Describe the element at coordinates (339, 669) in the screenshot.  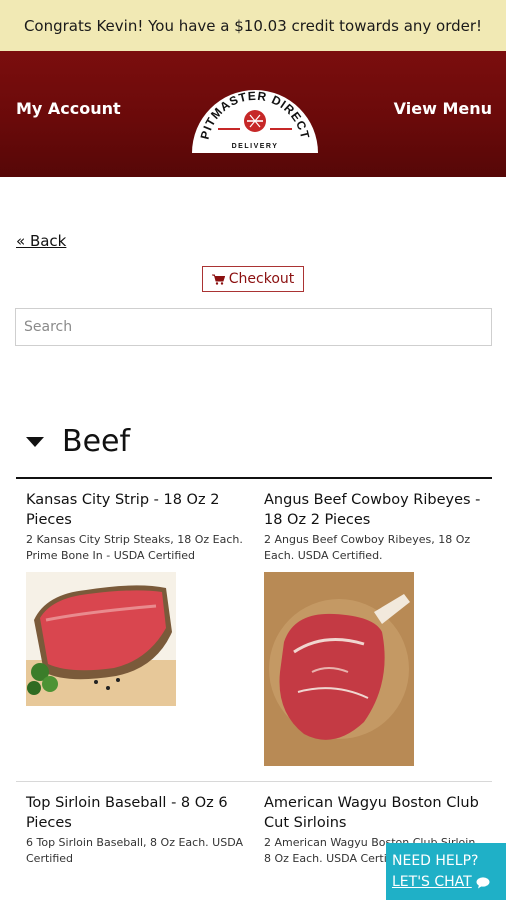
I see `cowboy-ribeye-image` at that location.